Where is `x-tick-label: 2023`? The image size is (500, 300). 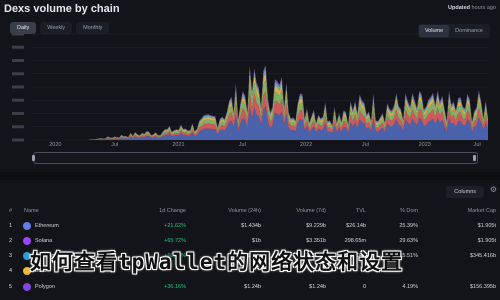
x-tick-label: 2023 is located at coordinates (425, 145).